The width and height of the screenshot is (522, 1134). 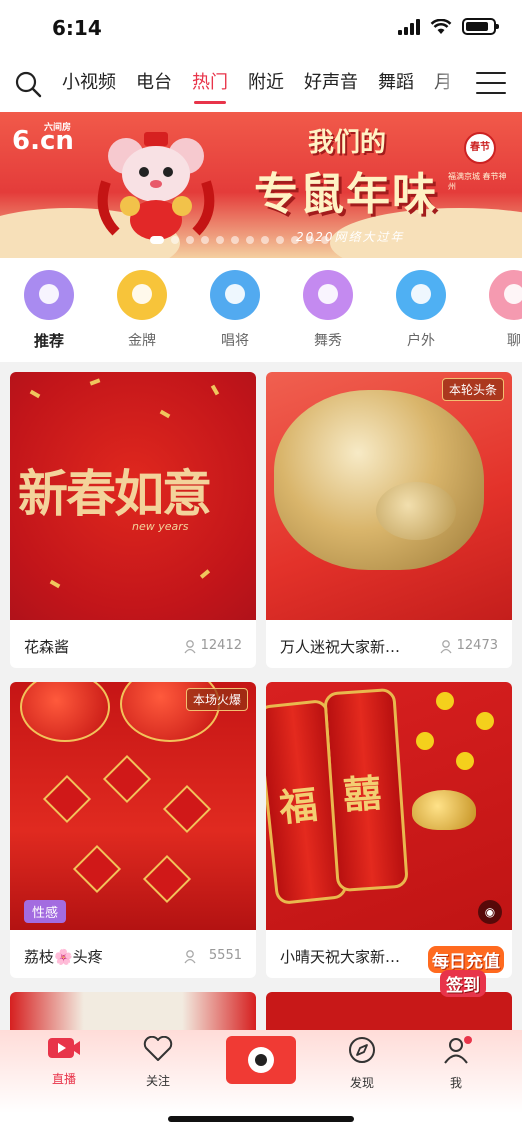 What do you see at coordinates (154, 83) in the screenshot?
I see `tab-radio: 电台` at bounding box center [154, 83].